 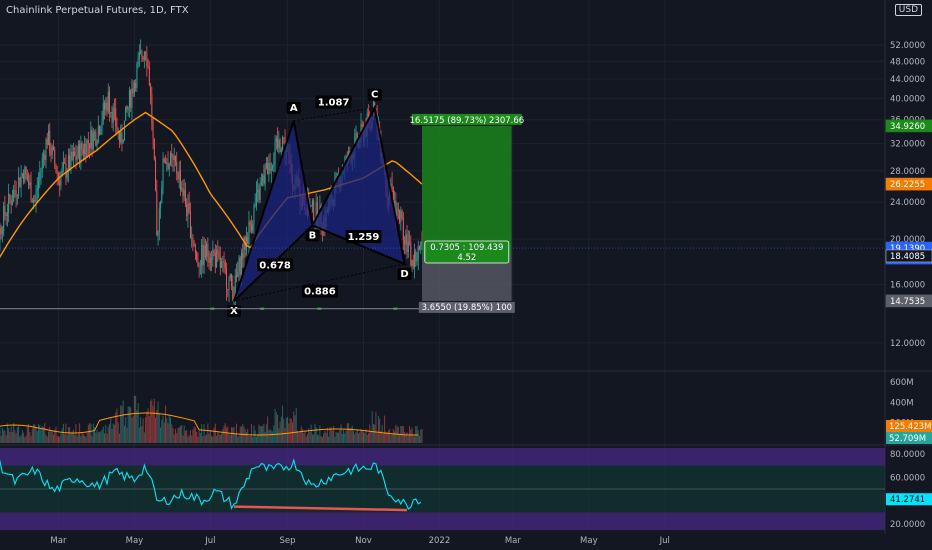 What do you see at coordinates (440, 541) in the screenshot?
I see `x-tick-label: 2022` at bounding box center [440, 541].